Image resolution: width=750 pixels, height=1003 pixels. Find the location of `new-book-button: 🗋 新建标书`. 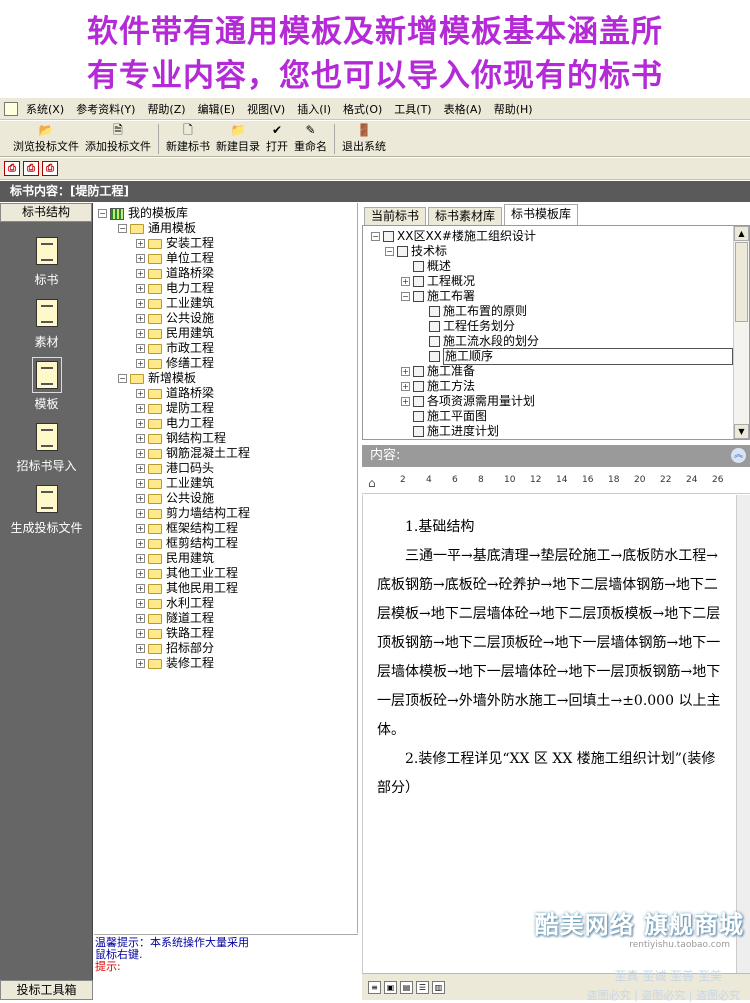

new-book-button: 🗋 新建标书 is located at coordinates (188, 139).